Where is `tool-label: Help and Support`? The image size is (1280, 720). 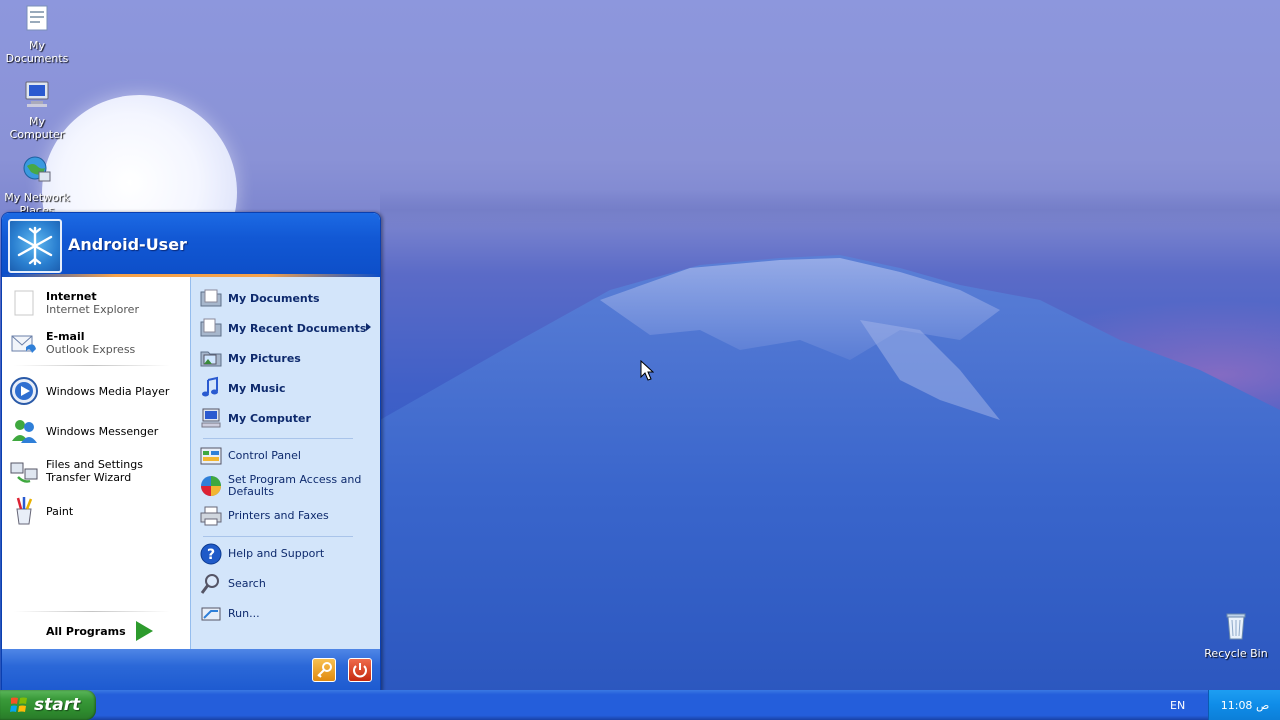
tool-label: Help and Support is located at coordinates (276, 553).